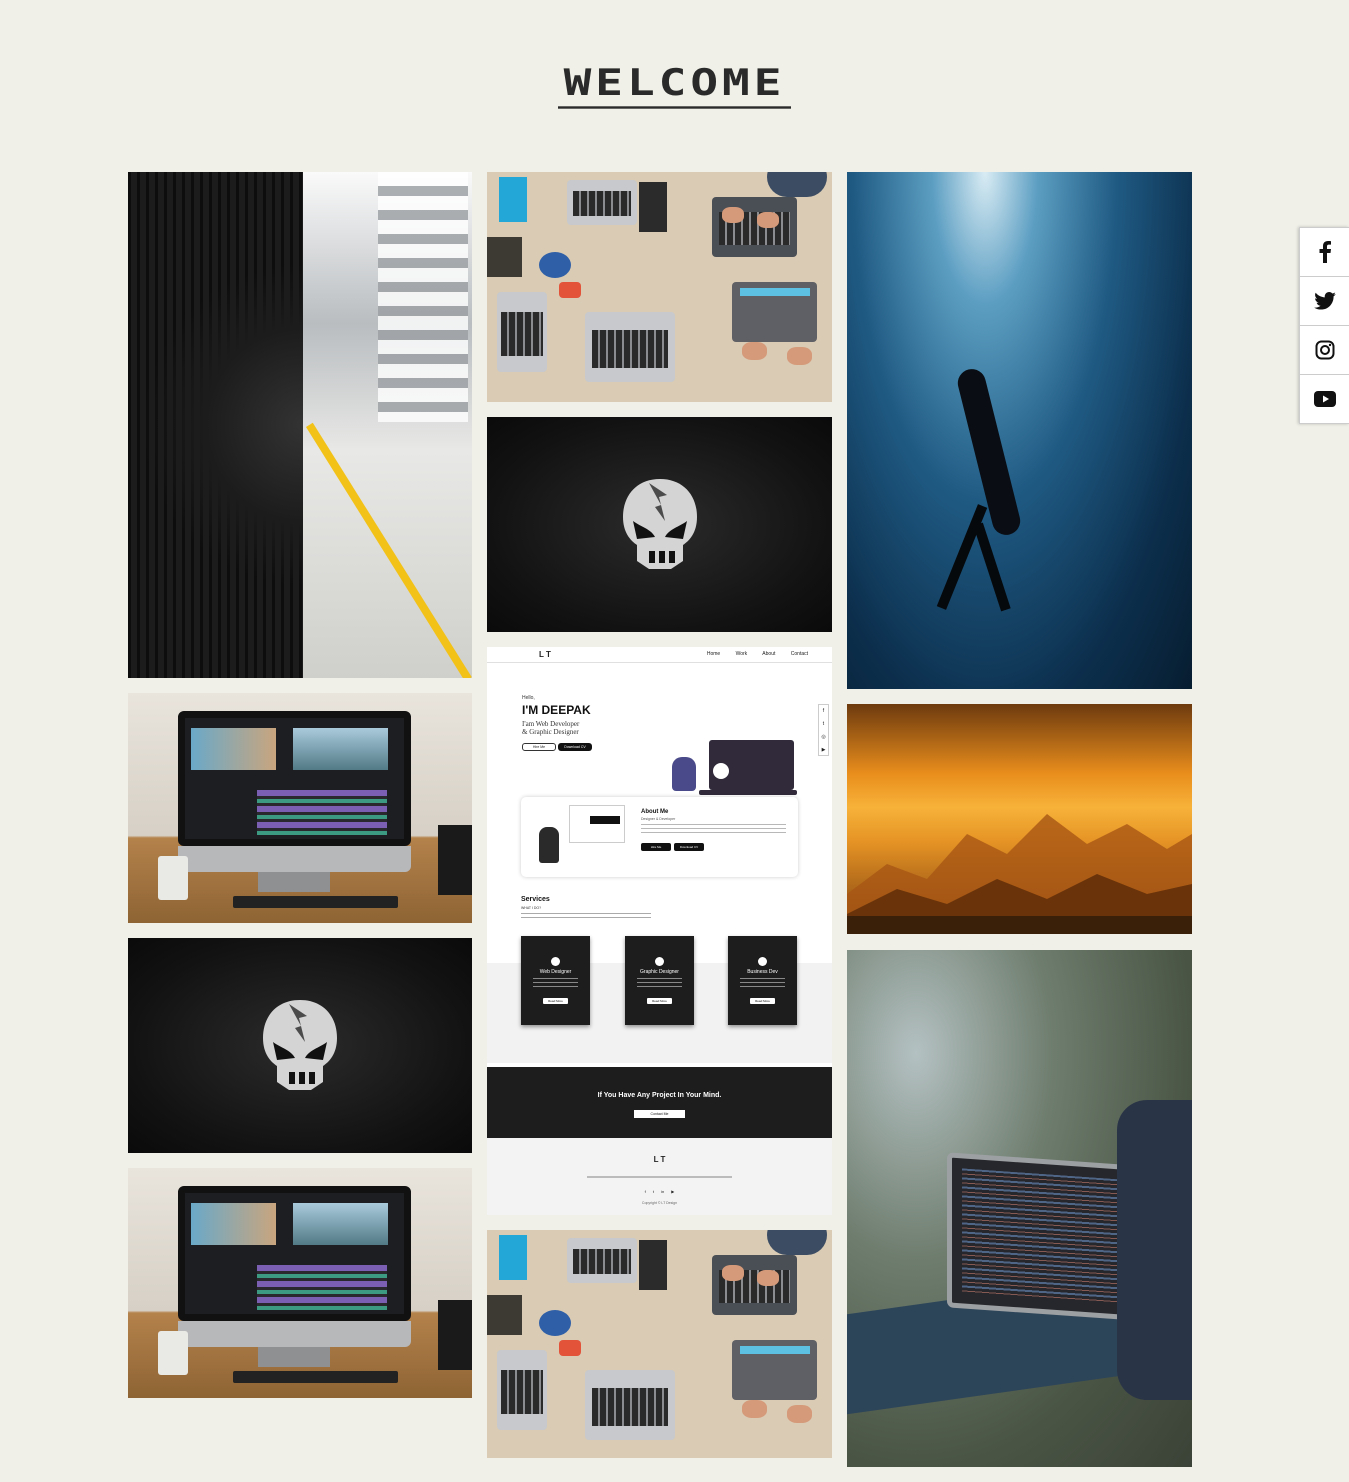 This screenshot has height=1482, width=1349. I want to click on mockup-services-subtitle: WHAT I DO?, so click(531, 908).